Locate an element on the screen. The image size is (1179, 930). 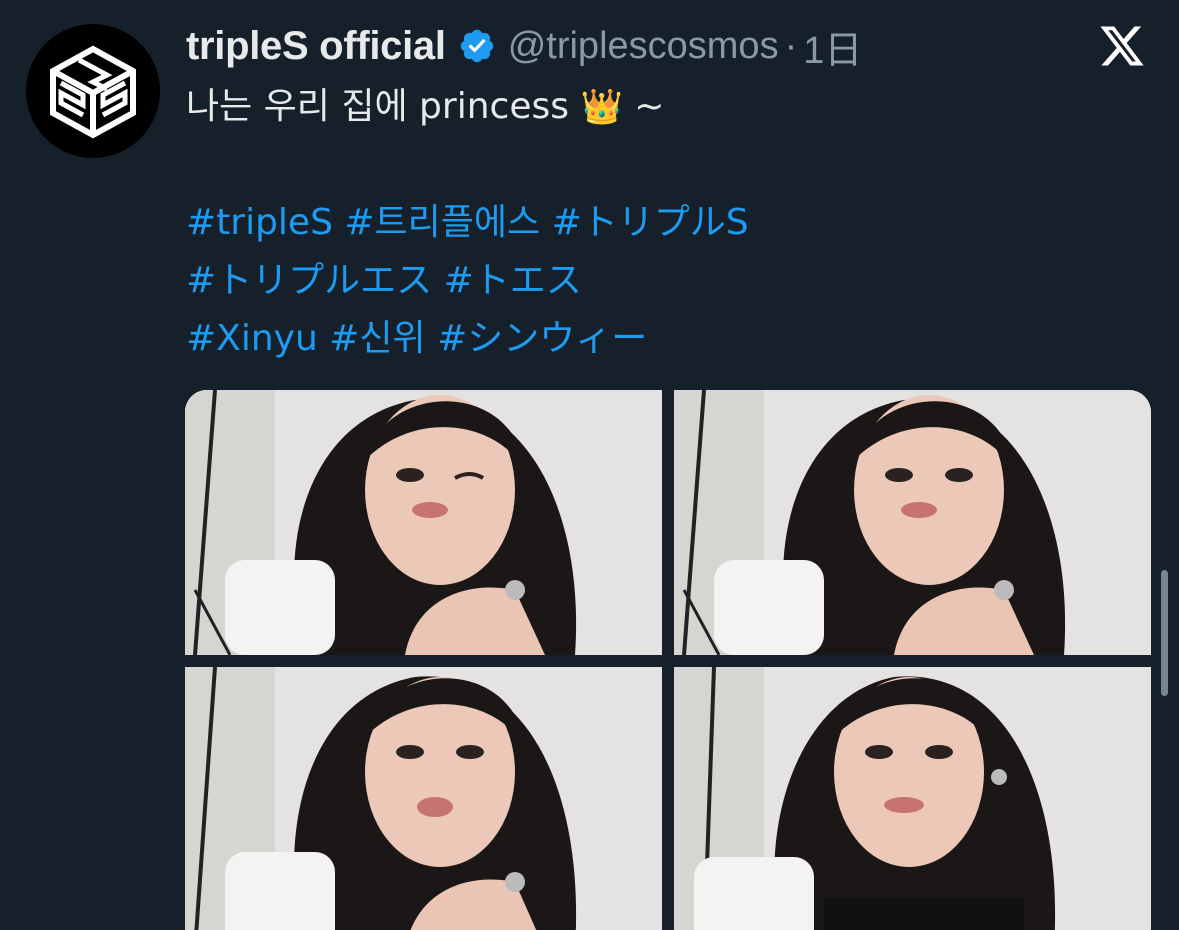
triples-logo-icon is located at coordinates (93, 92).